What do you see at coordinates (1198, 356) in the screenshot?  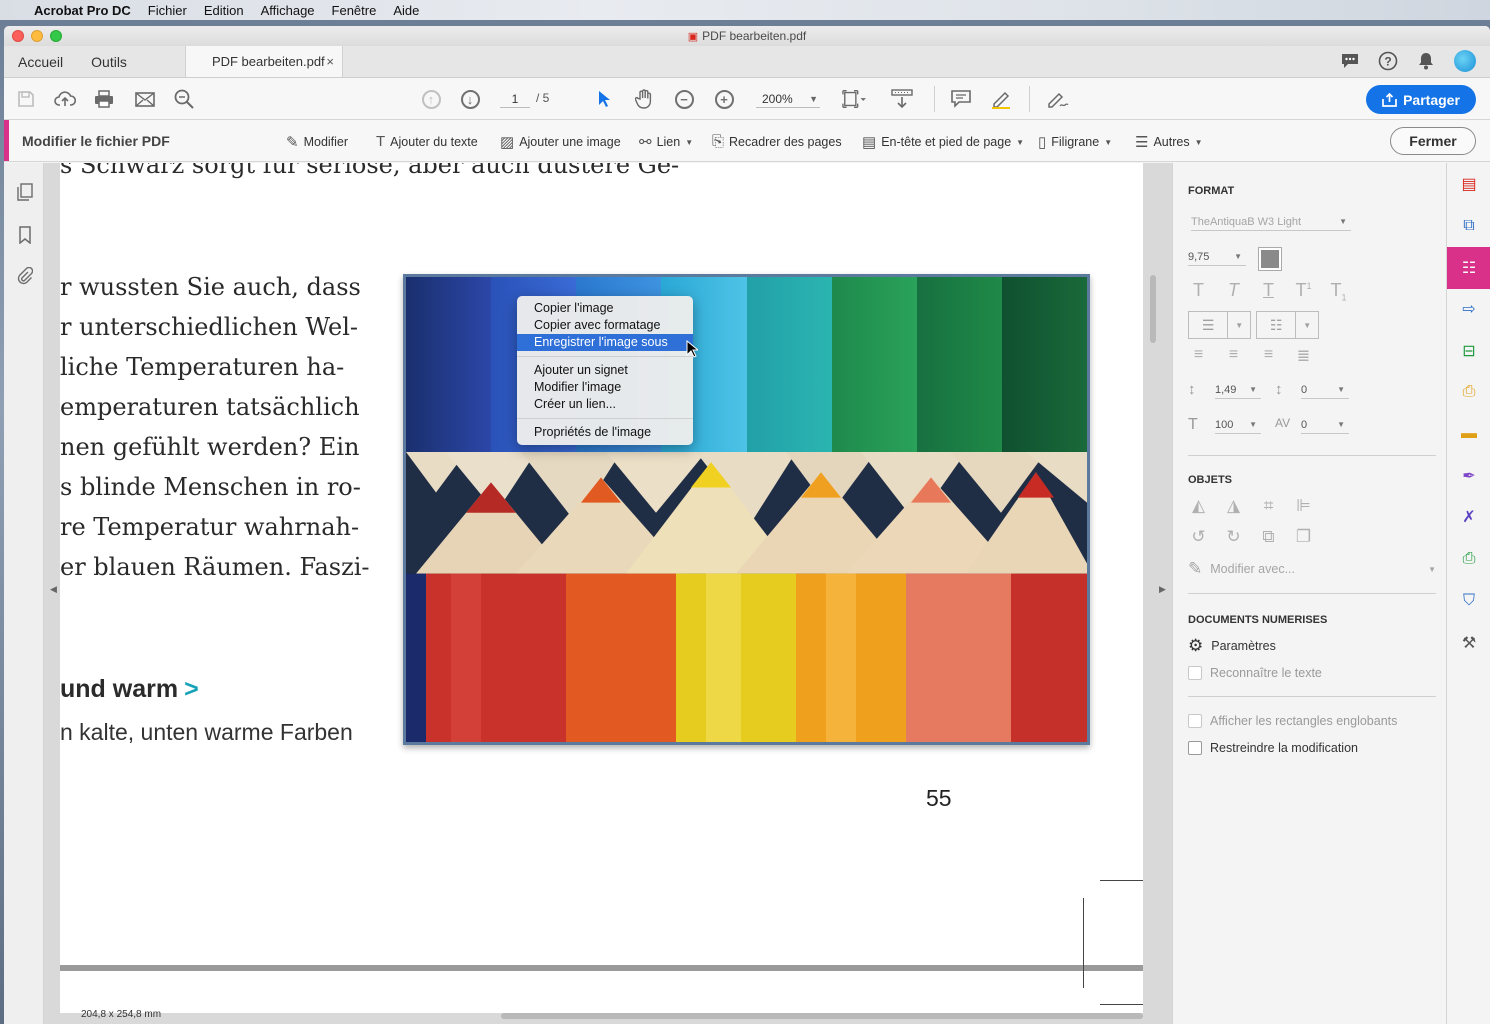 I see `align-left-icon: ≡` at bounding box center [1198, 356].